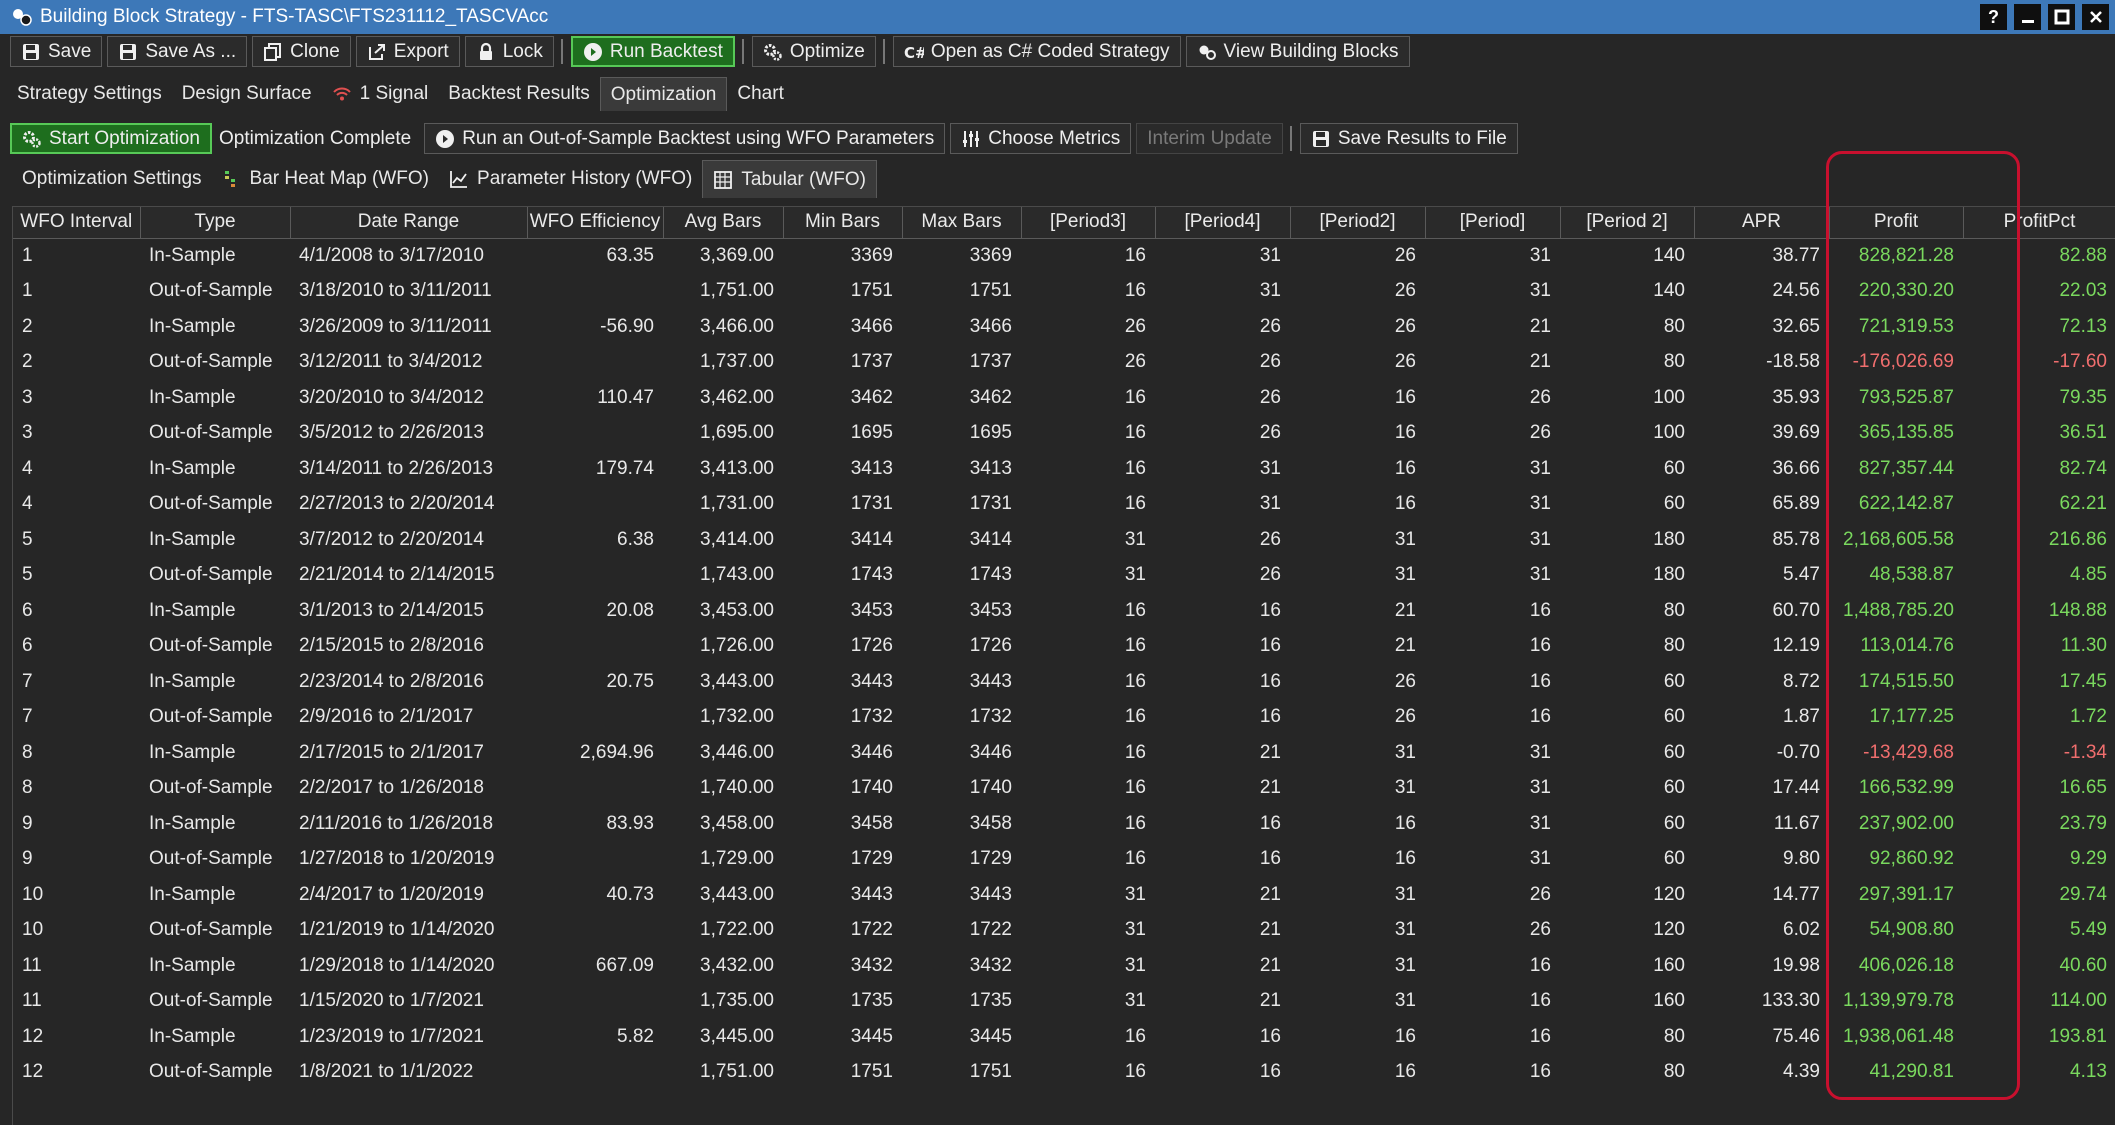  Describe the element at coordinates (1223, 223) in the screenshot. I see `column-header-period4: [Period4]` at that location.